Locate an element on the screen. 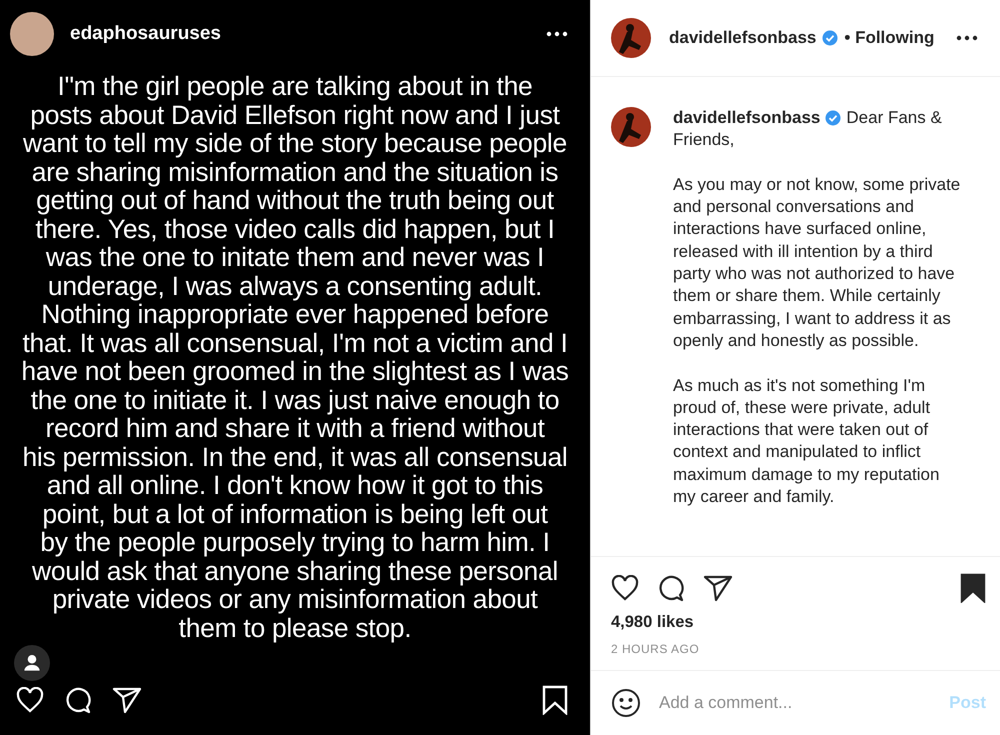 This screenshot has height=735, width=1000. following-status: • Following is located at coordinates (889, 38).